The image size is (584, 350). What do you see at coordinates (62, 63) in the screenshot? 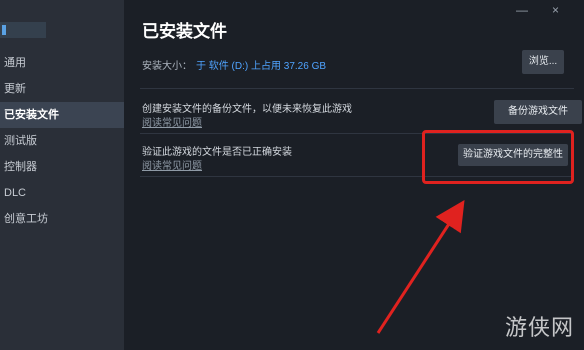
I see `sidebar-item-general: 通用` at bounding box center [62, 63].